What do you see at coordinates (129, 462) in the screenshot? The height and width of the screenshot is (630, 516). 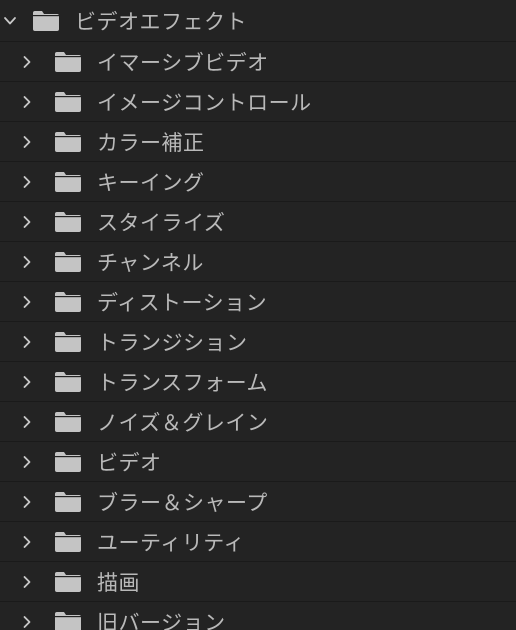 I see `tree-item-label: ビデオ` at bounding box center [129, 462].